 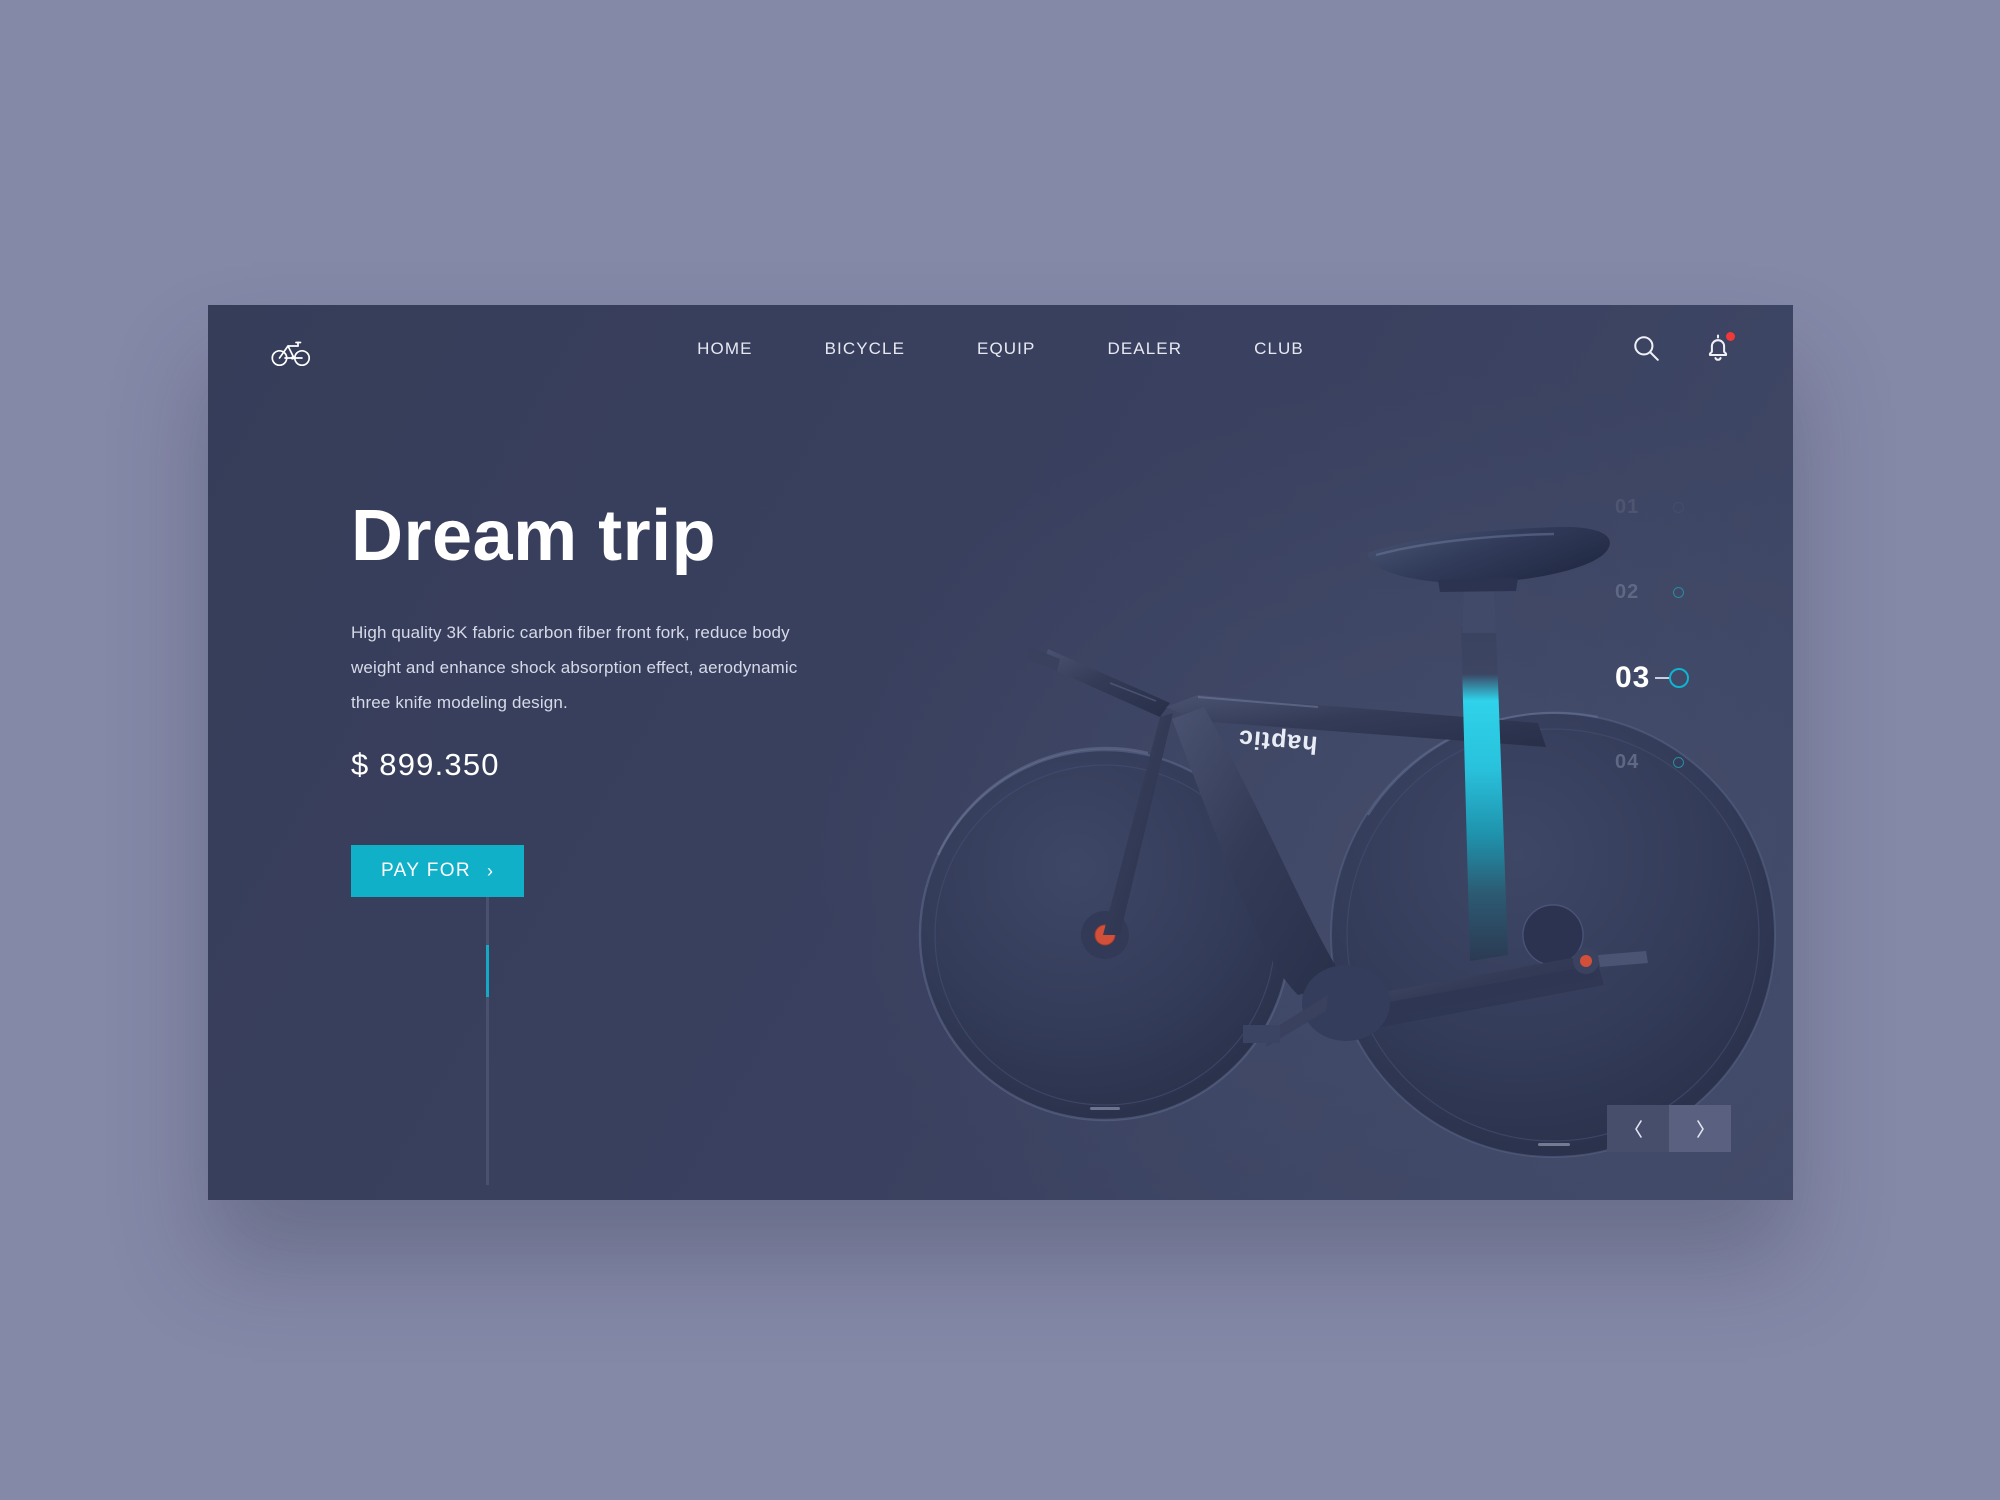 I want to click on page-title: Dream trip, so click(x=534, y=536).